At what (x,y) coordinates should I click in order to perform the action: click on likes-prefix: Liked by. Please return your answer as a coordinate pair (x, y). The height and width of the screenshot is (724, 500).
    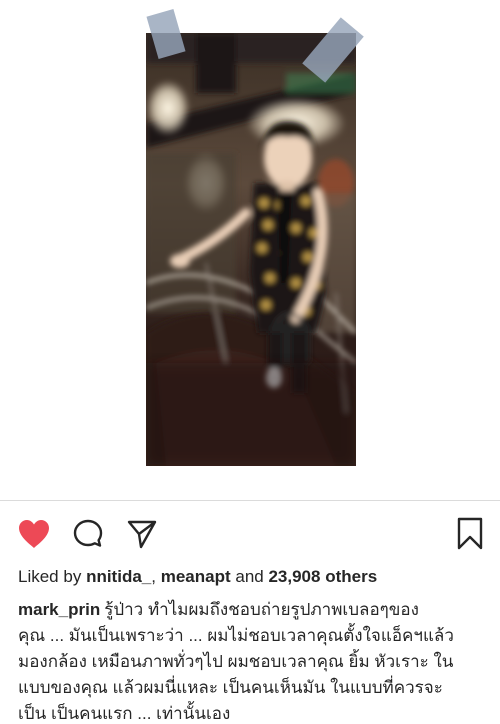
    Looking at the image, I should click on (50, 576).